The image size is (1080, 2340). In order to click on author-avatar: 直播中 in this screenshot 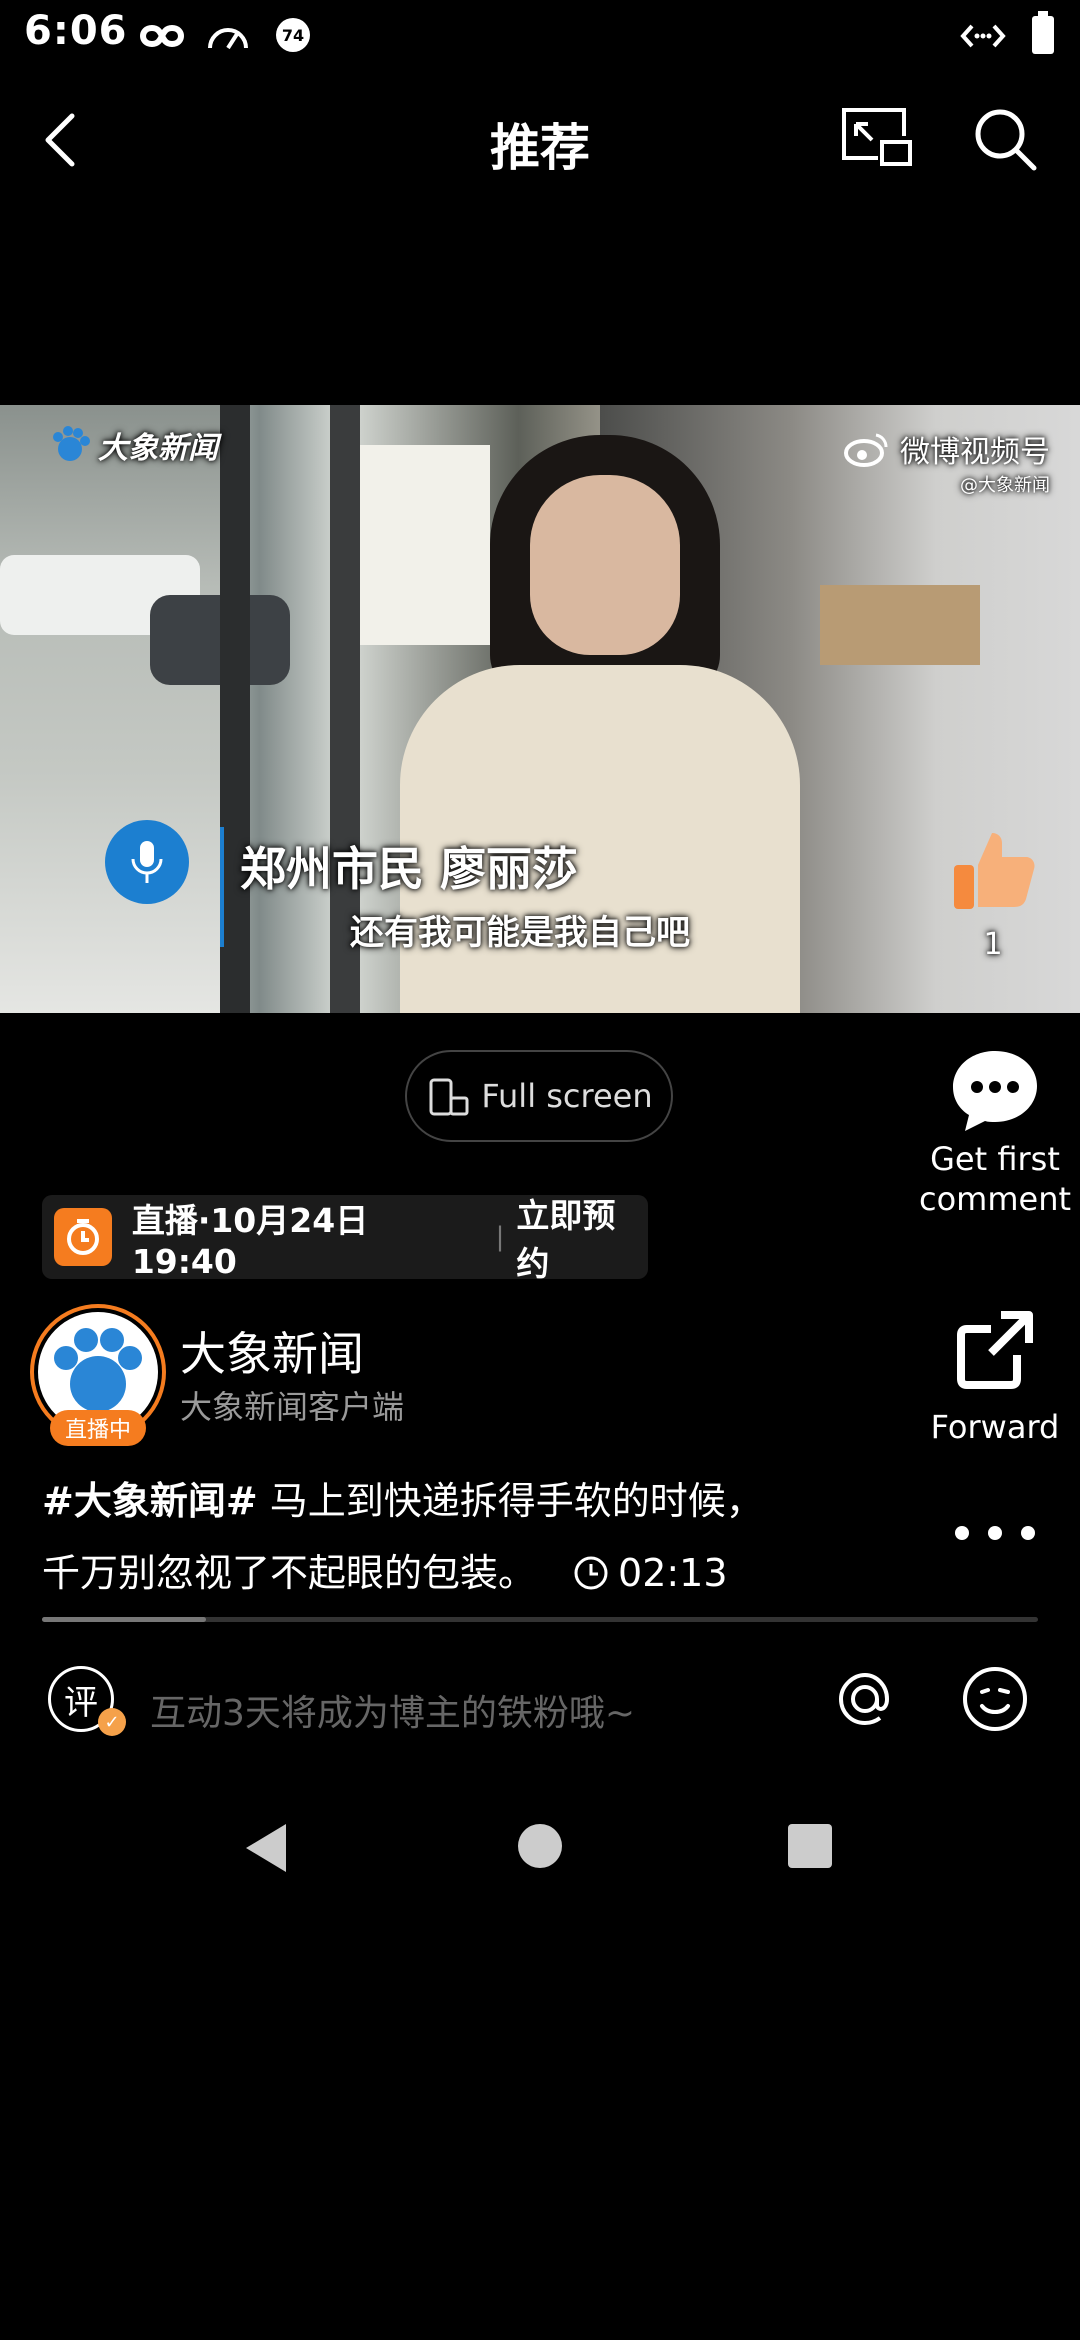, I will do `click(98, 1374)`.